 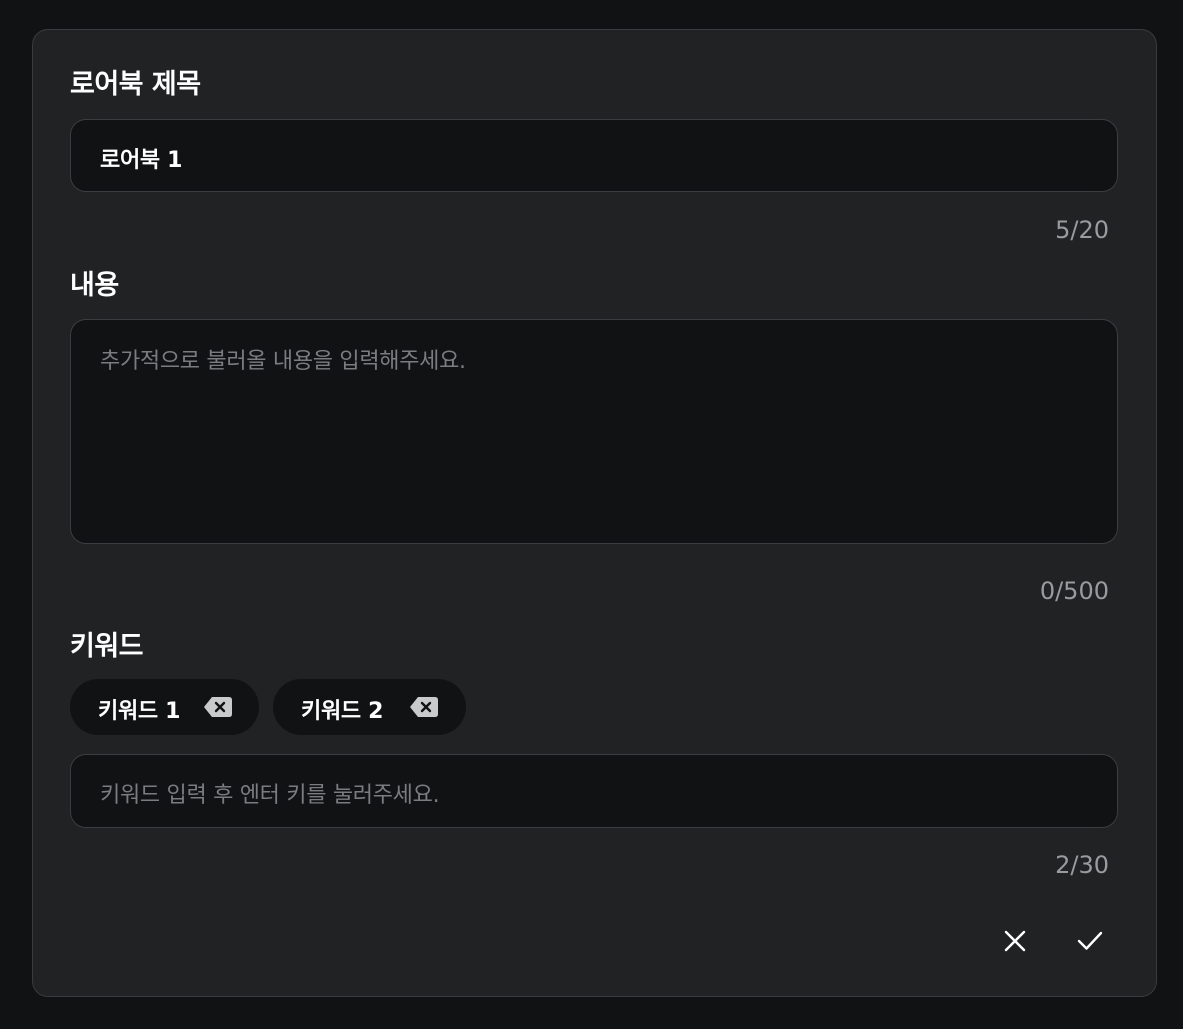 What do you see at coordinates (342, 711) in the screenshot?
I see `keyword-chip-label: 키워드 2` at bounding box center [342, 711].